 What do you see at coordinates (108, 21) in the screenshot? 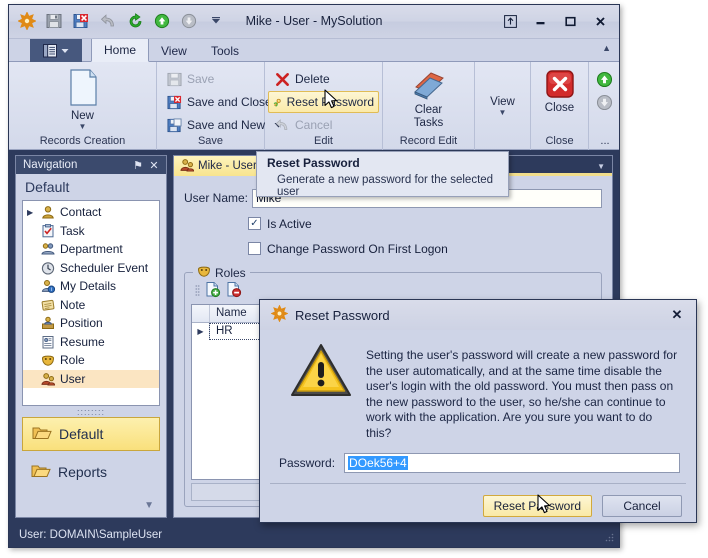
I see `undo-icon` at bounding box center [108, 21].